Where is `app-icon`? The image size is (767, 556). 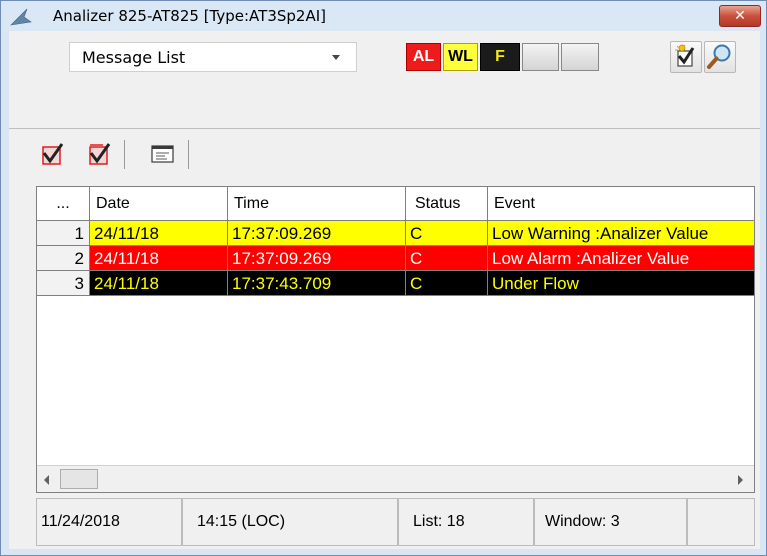
app-icon is located at coordinates (21, 17).